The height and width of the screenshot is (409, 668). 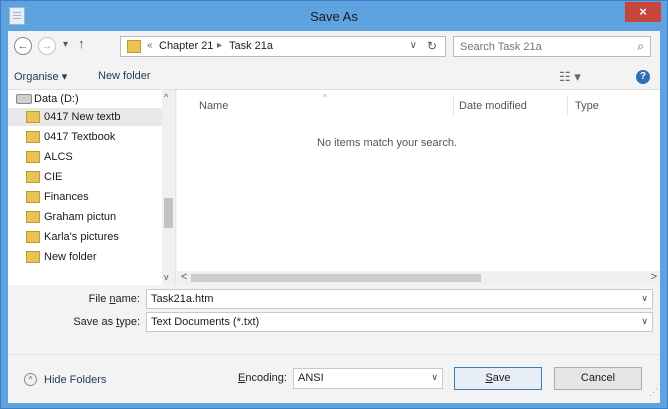 I want to click on back-button: ←, so click(x=23, y=46).